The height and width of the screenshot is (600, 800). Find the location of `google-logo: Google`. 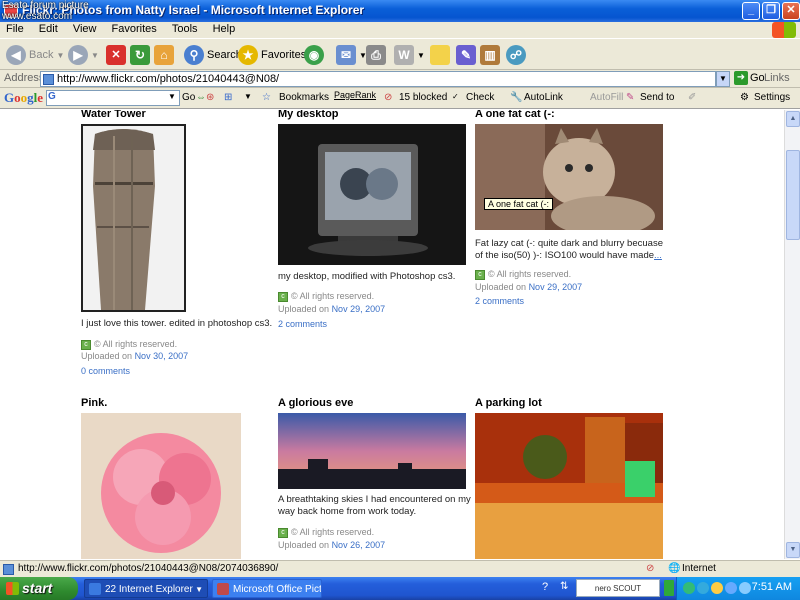

google-logo: Google is located at coordinates (23, 98).